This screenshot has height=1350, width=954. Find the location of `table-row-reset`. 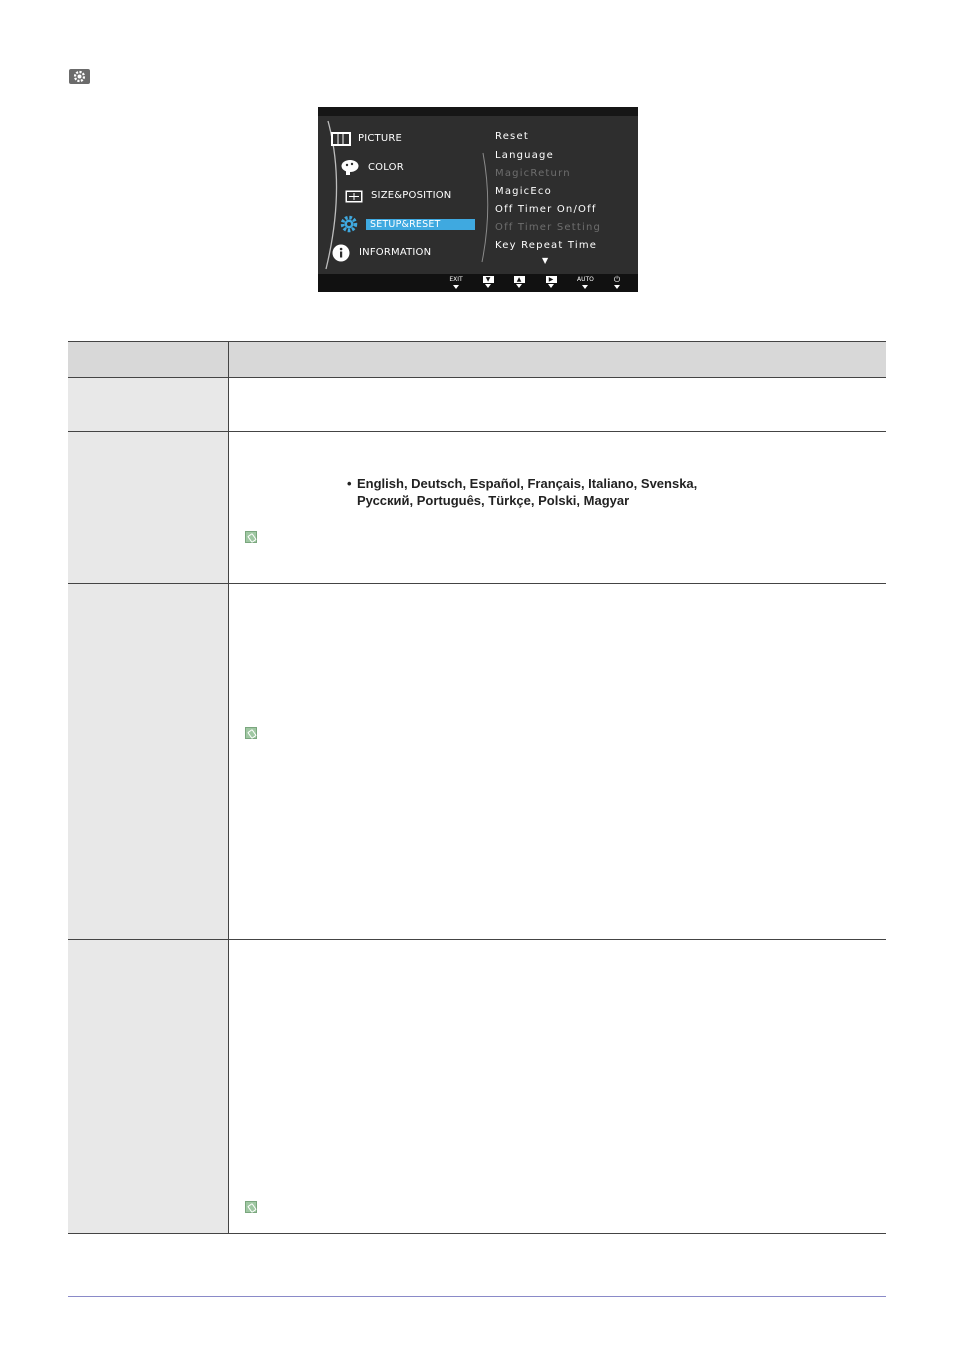

table-row-reset is located at coordinates (477, 405).